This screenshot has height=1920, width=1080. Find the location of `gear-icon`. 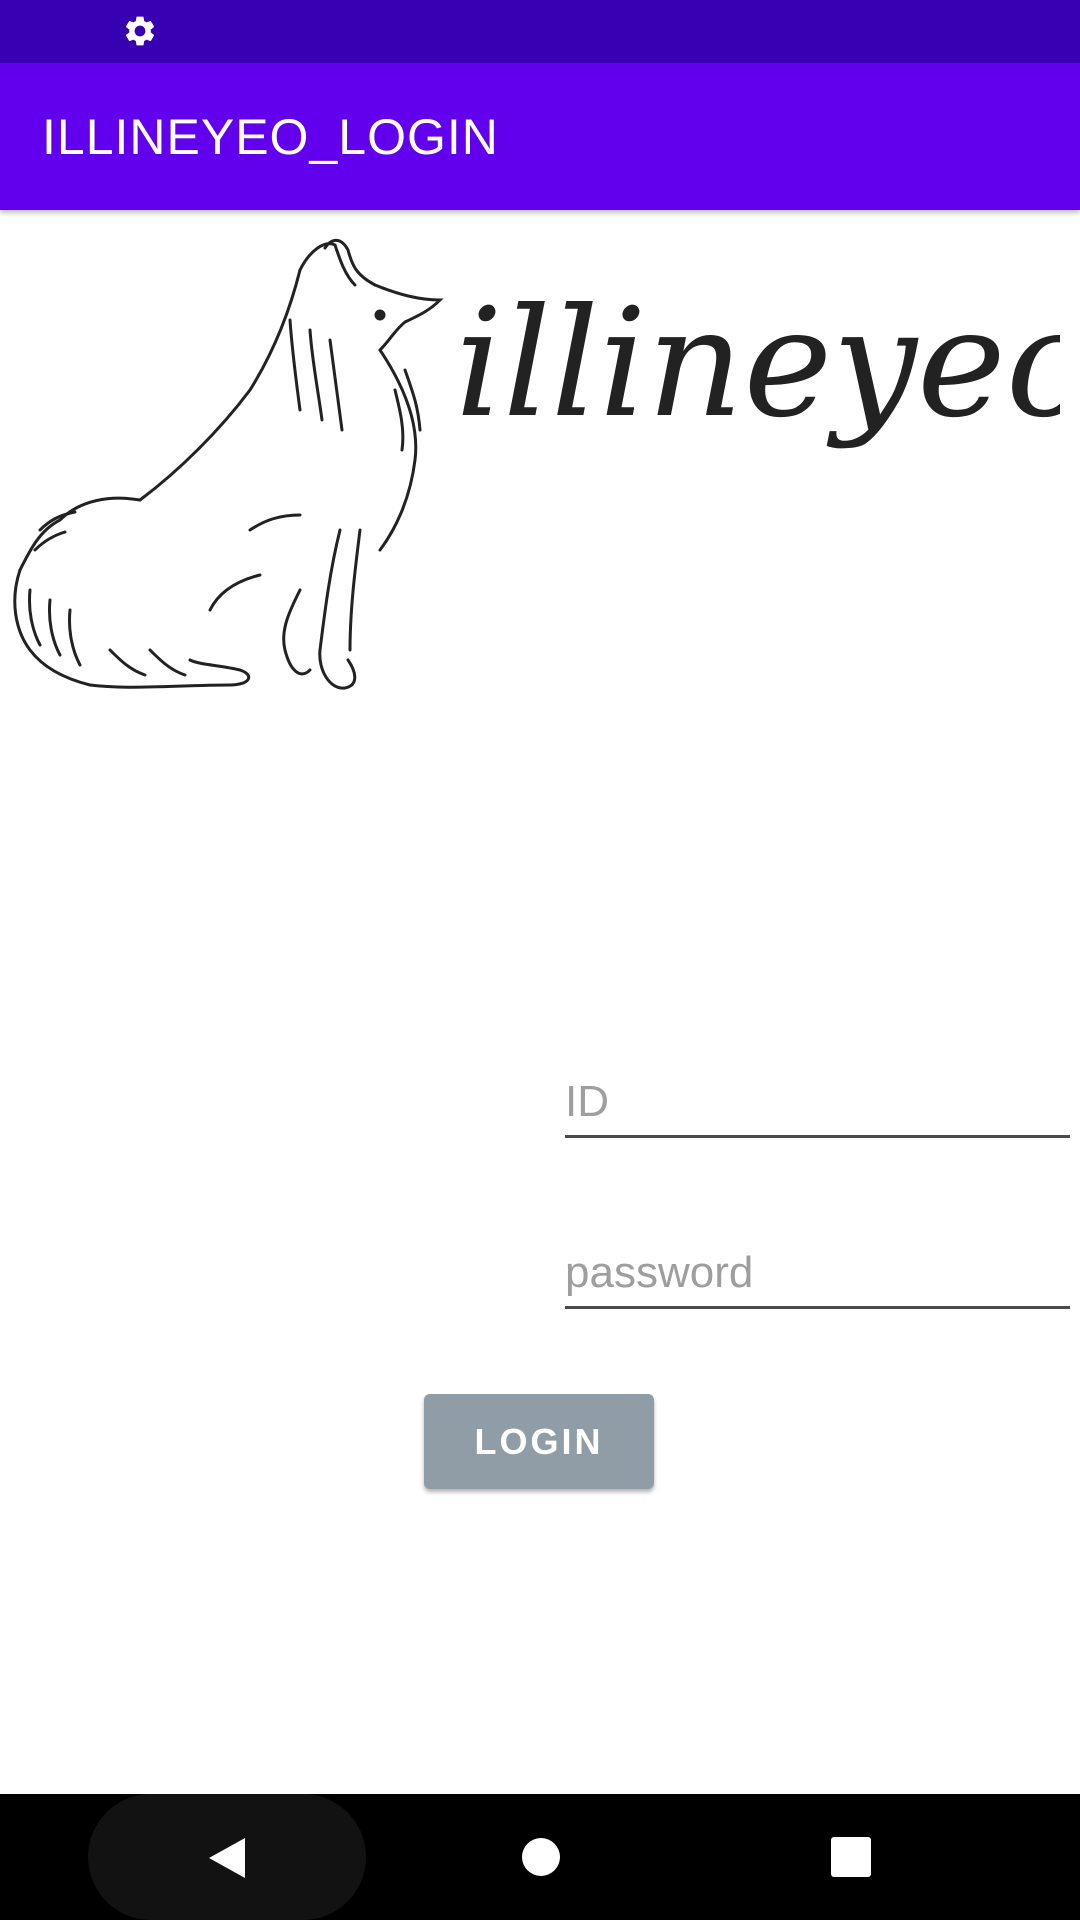

gear-icon is located at coordinates (140, 31).